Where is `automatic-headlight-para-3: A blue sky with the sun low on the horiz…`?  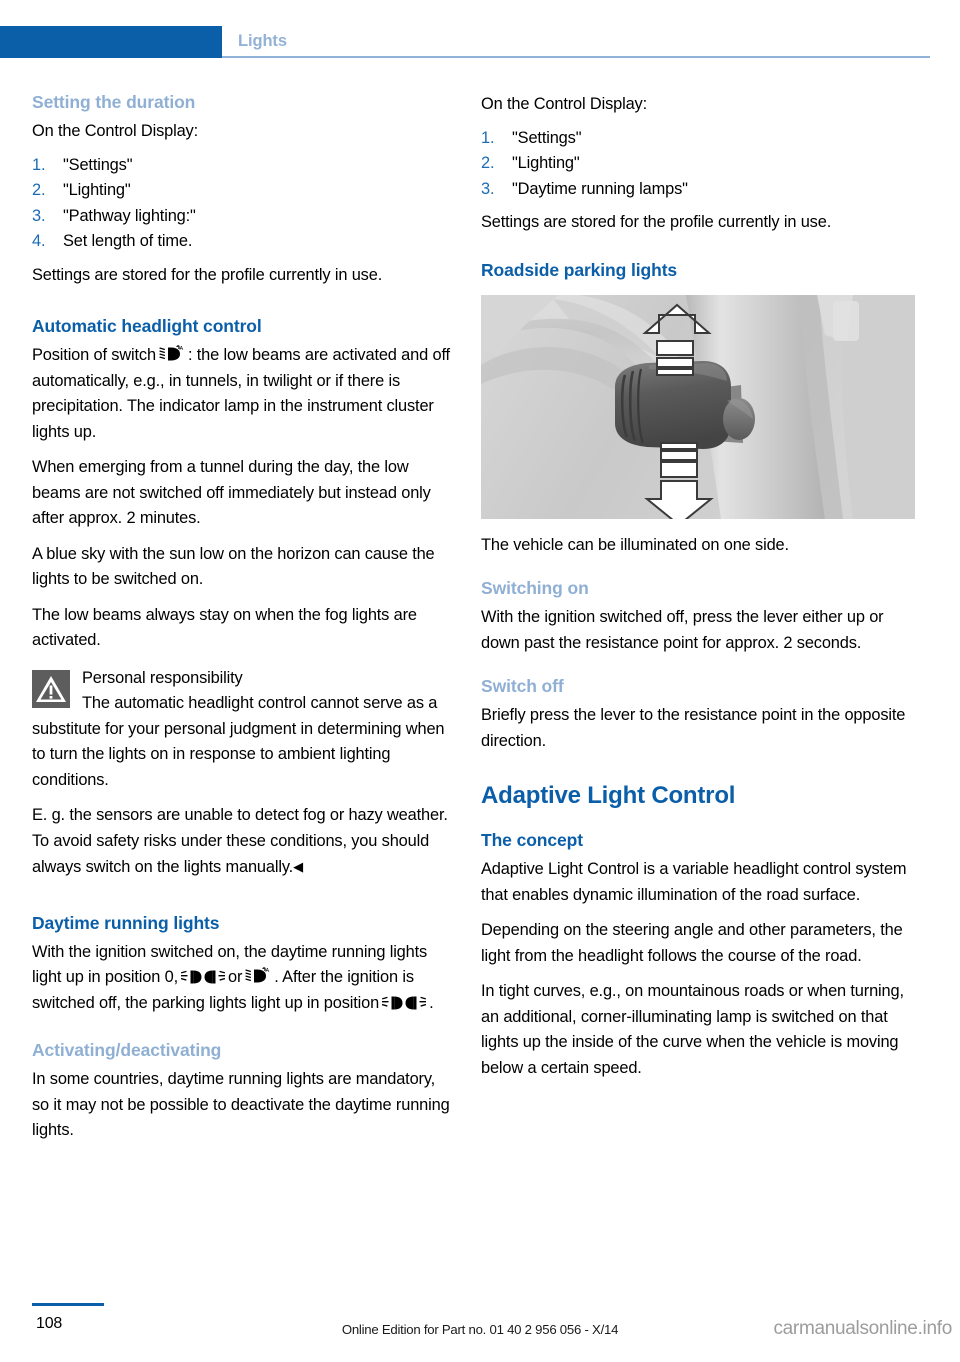
automatic-headlight-para-3: A blue sky with the sun low on the horiz… is located at coordinates (233, 566).